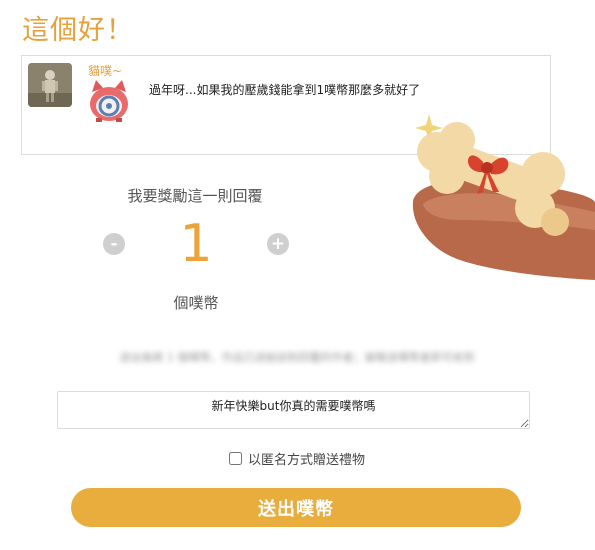 The height and width of the screenshot is (550, 595). I want to click on reward-label: 我要獎勵這一則回覆, so click(195, 196).